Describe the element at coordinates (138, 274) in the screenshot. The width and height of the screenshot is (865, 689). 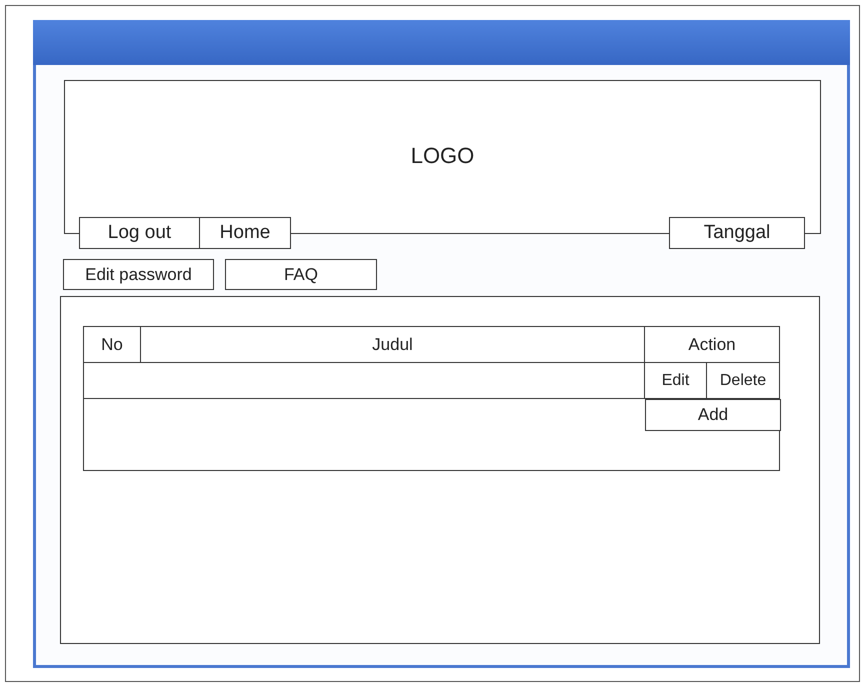
I see `link-button: Edit password` at that location.